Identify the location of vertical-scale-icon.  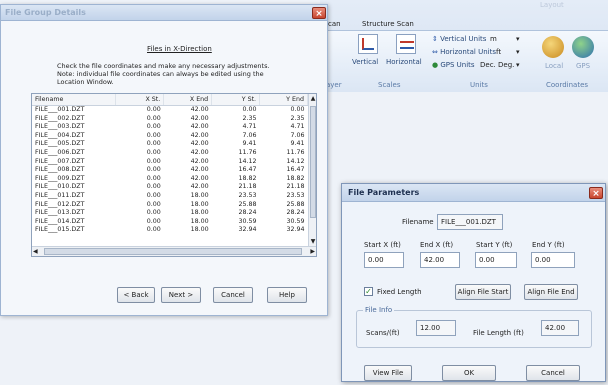
(368, 44).